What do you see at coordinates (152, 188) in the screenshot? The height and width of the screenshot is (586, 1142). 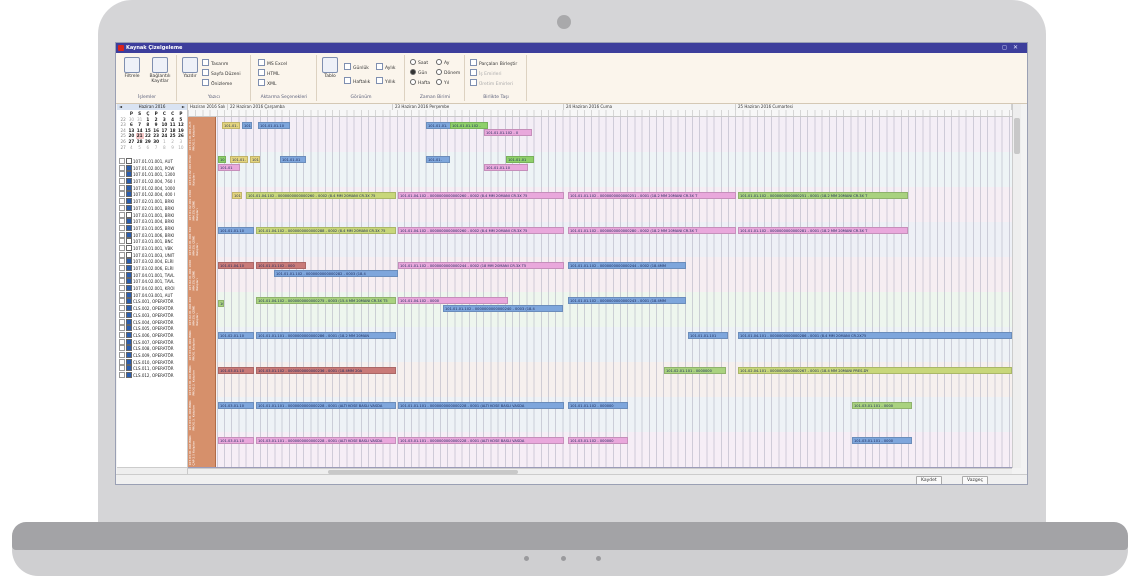 I see `tree-row: 107.01.02.004, 1000` at bounding box center [152, 188].